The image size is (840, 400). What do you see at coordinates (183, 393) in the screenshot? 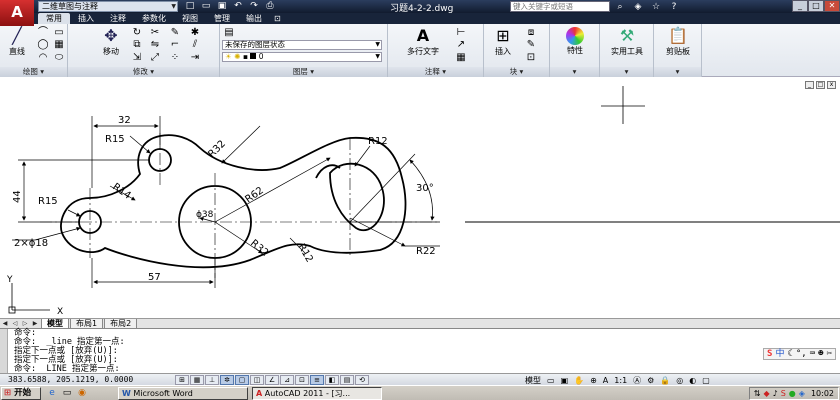
I see `task-word: W Microsoft Word` at bounding box center [183, 393].